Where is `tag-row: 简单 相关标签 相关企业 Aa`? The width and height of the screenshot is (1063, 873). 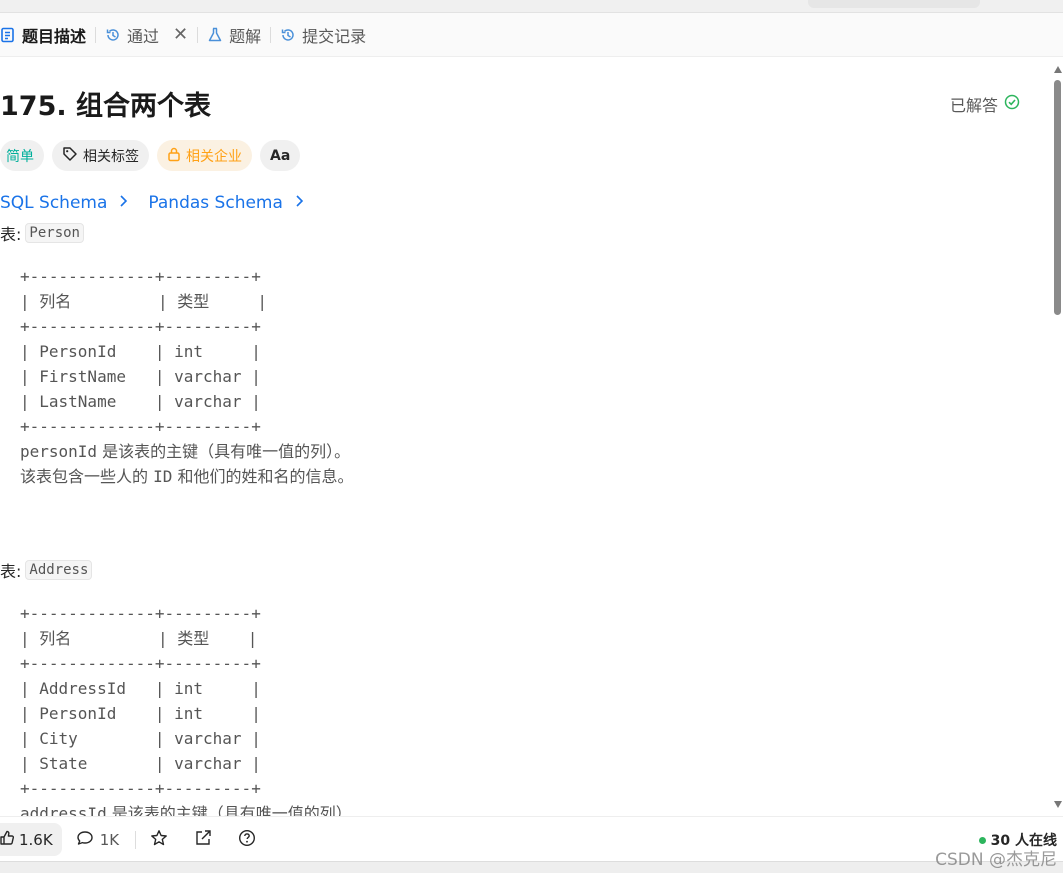 tag-row: 简单 相关标签 相关企业 Aa is located at coordinates (150, 155).